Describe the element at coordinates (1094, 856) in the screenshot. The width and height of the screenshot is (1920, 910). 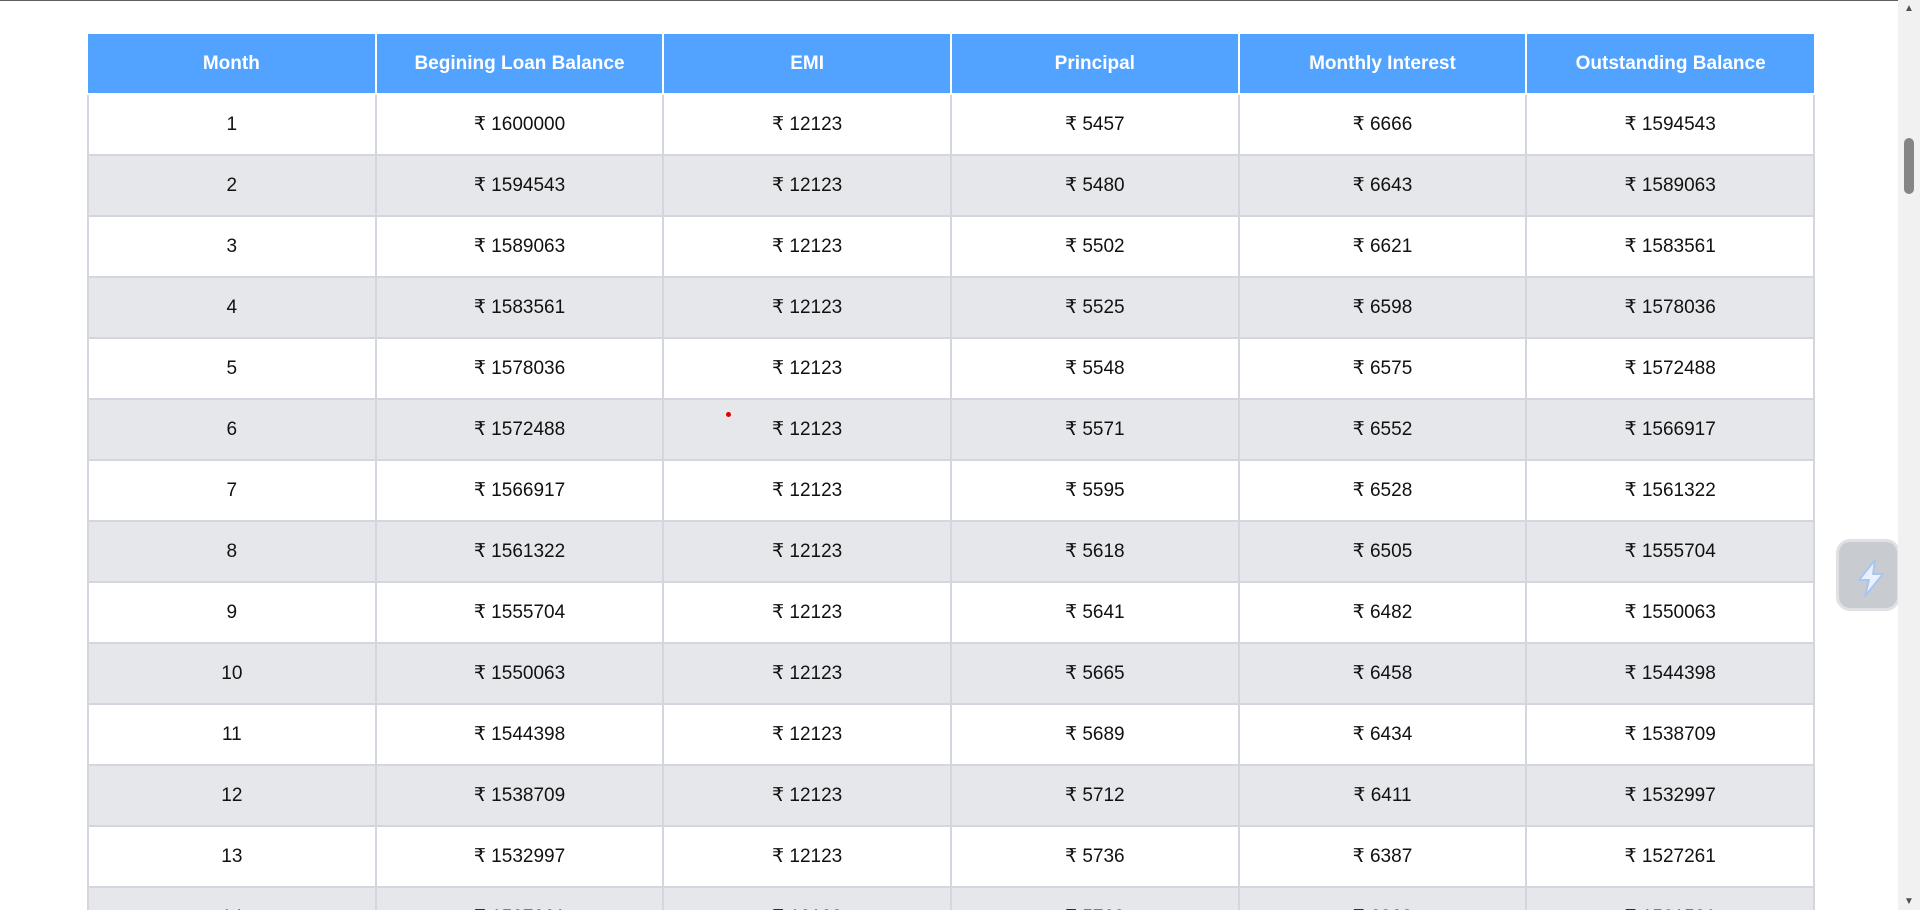
I see `cell-principal: ₹ 5736` at that location.